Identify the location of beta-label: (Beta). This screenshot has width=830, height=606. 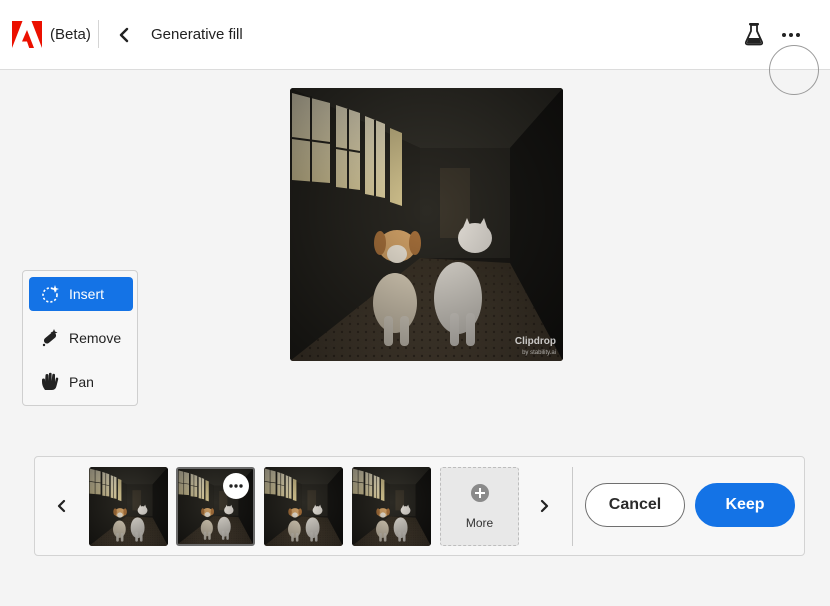
(70, 34).